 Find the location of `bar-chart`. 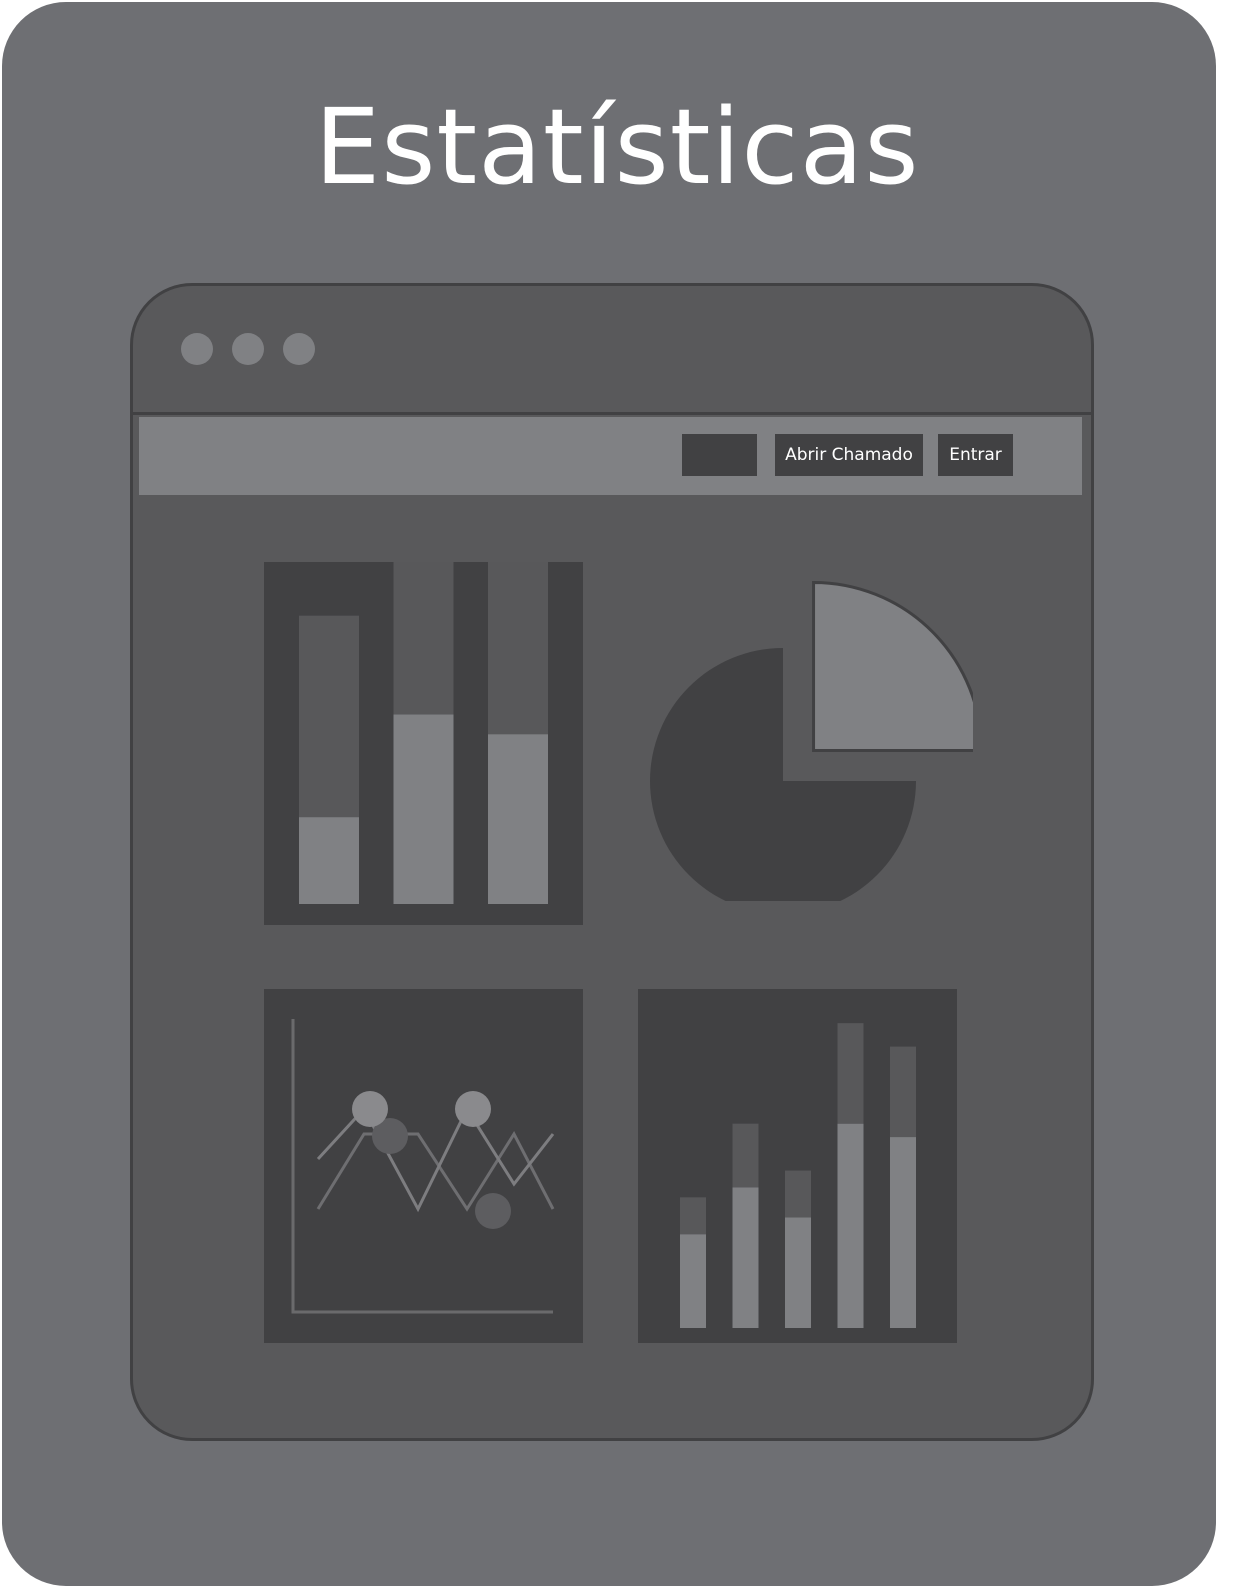

bar-chart is located at coordinates (798, 1175).